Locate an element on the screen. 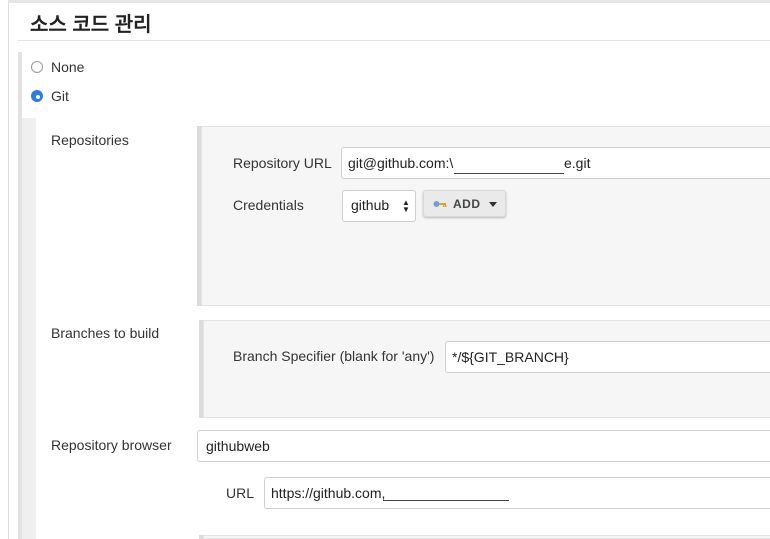 Image resolution: width=770 pixels, height=539 pixels. repository-browser-value: githubweb is located at coordinates (238, 446).